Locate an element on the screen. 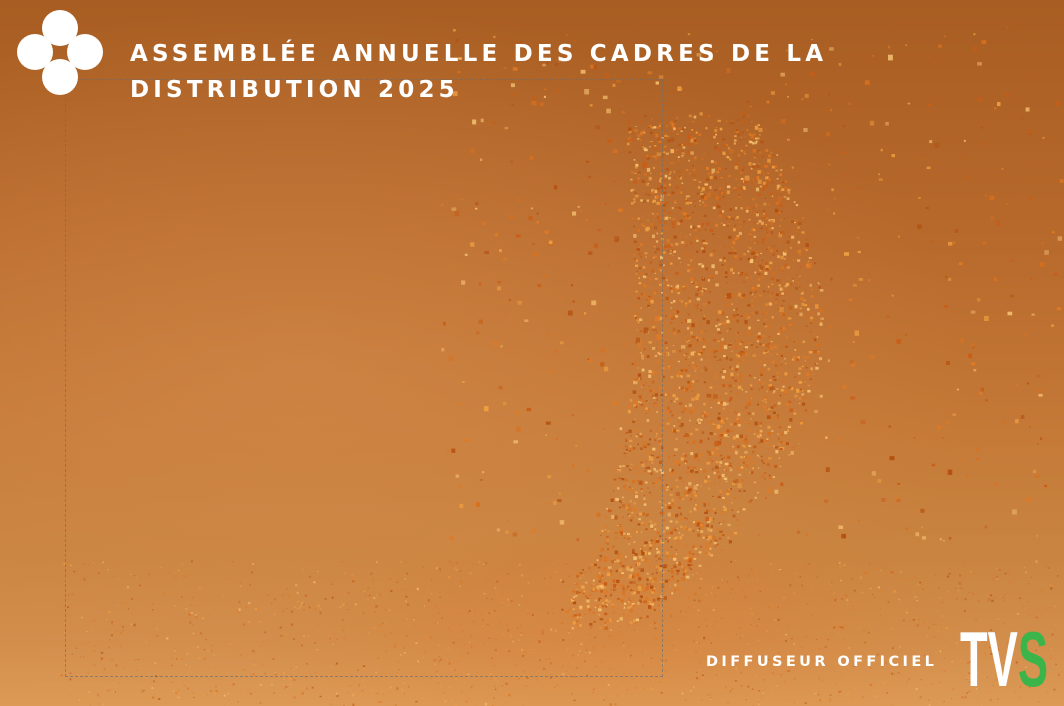  tvs-logo: TVS is located at coordinates (1004, 656).